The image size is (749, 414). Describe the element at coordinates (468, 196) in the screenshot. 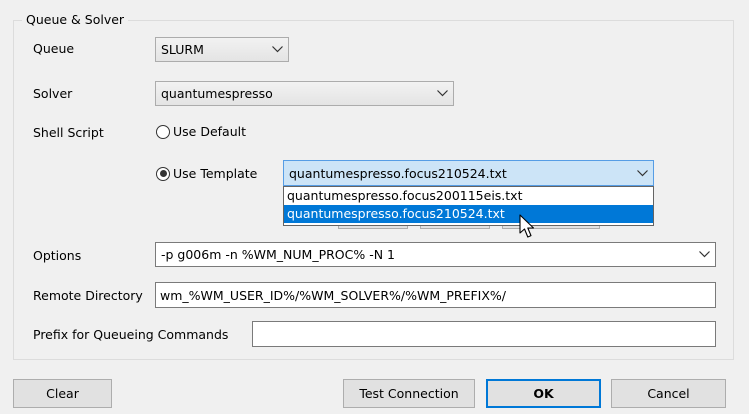

I see `dropdown-option: quantumespresso.focus200115eis.txt` at that location.